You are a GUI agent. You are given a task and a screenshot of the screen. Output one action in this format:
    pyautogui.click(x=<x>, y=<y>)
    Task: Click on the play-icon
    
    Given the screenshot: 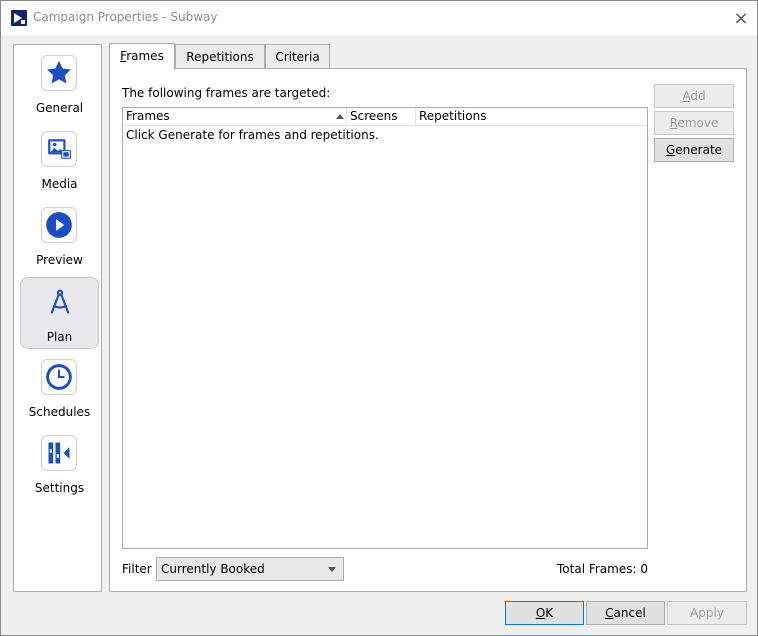 What is the action you would take?
    pyautogui.click(x=59, y=225)
    